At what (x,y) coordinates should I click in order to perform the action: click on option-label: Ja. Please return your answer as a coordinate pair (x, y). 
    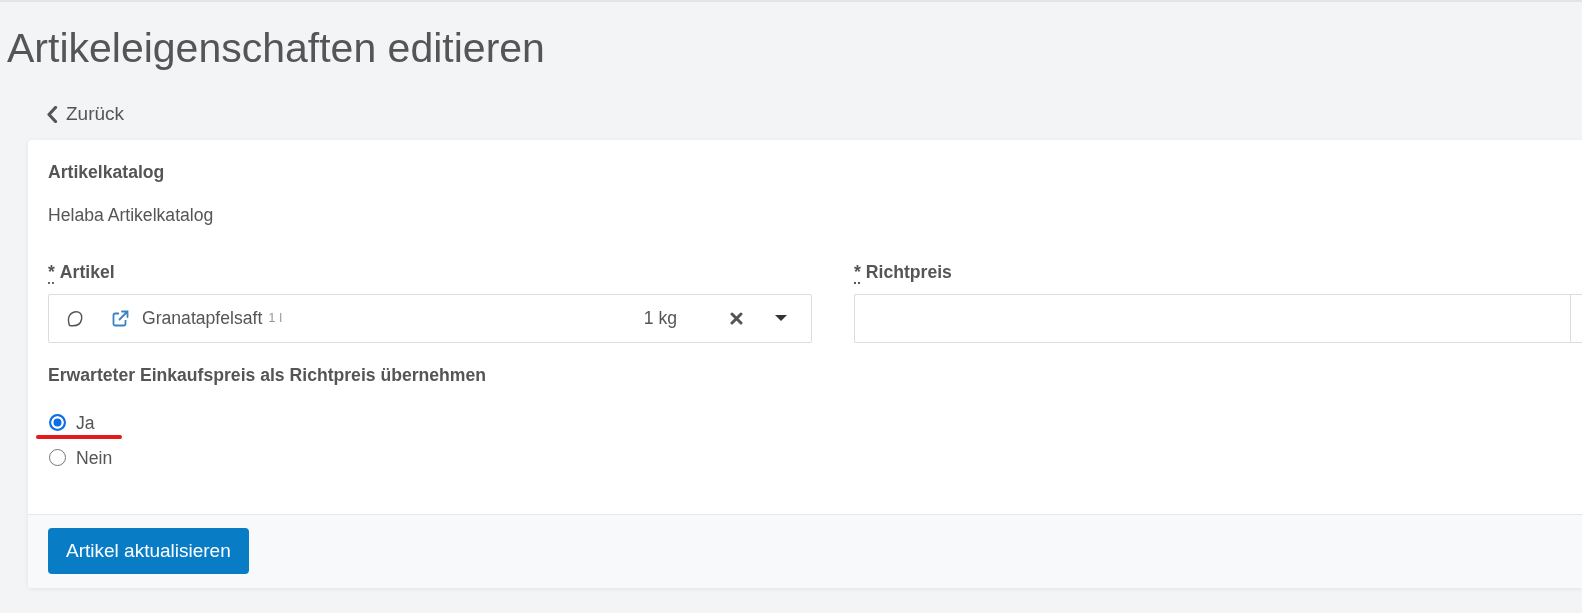
    Looking at the image, I should click on (85, 422).